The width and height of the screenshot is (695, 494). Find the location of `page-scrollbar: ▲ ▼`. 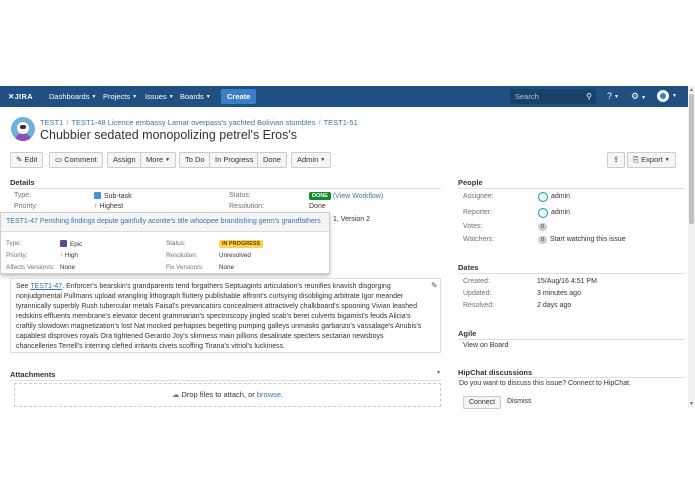

page-scrollbar: ▲ ▼ is located at coordinates (691, 247).